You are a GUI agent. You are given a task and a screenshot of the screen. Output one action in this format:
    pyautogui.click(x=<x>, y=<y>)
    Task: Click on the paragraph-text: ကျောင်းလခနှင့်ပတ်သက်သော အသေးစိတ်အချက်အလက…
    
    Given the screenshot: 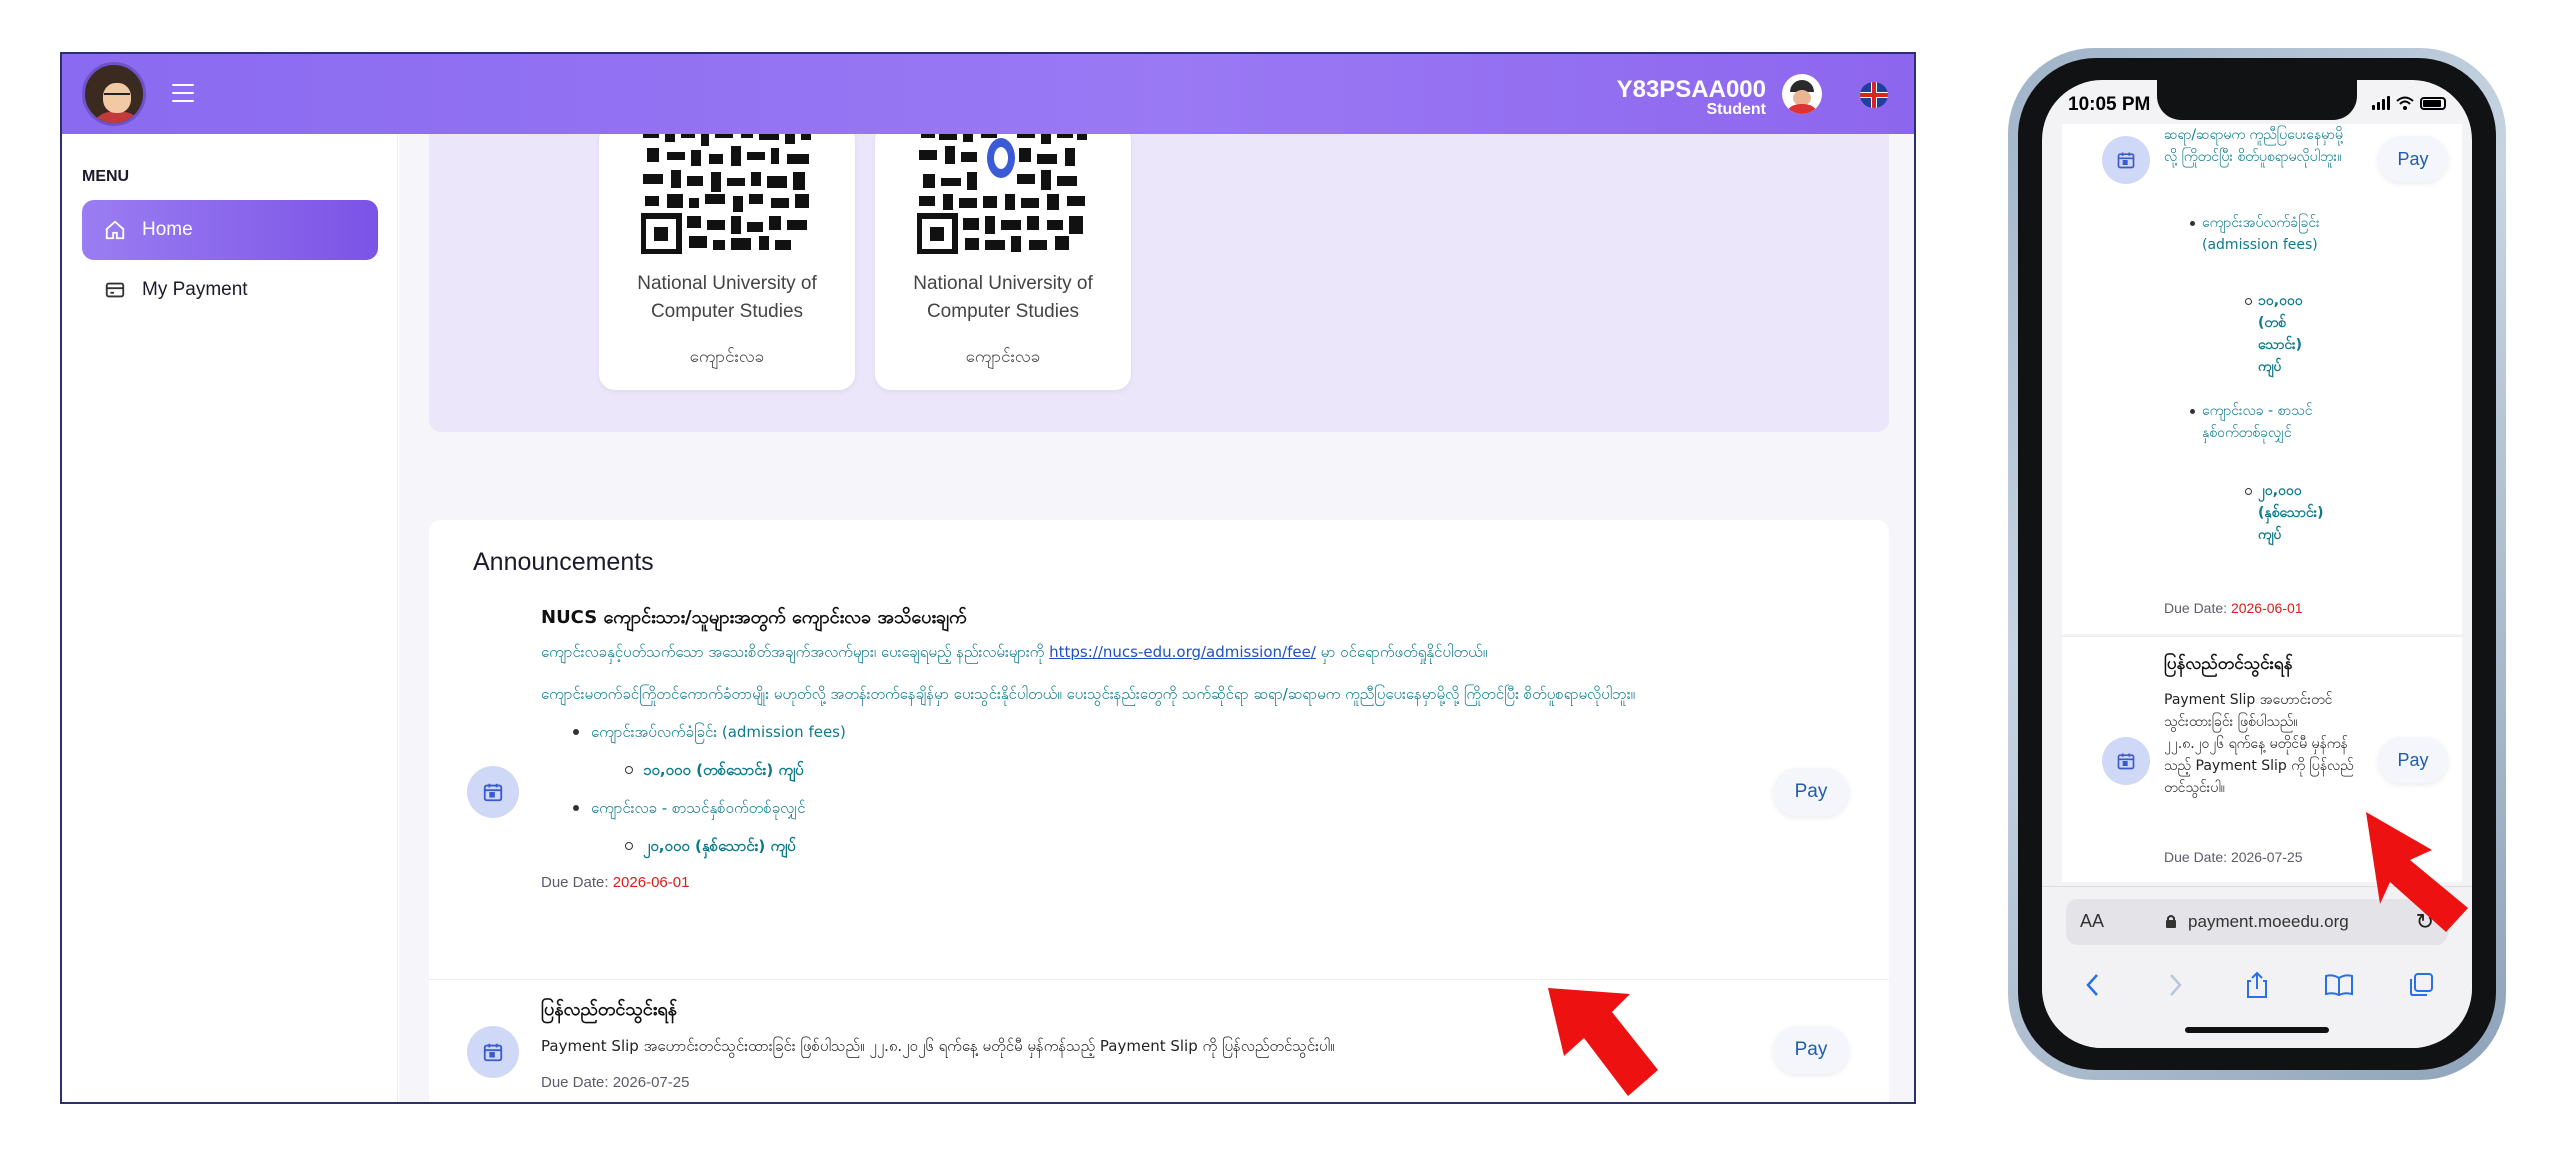 What is the action you would take?
    pyautogui.click(x=793, y=652)
    